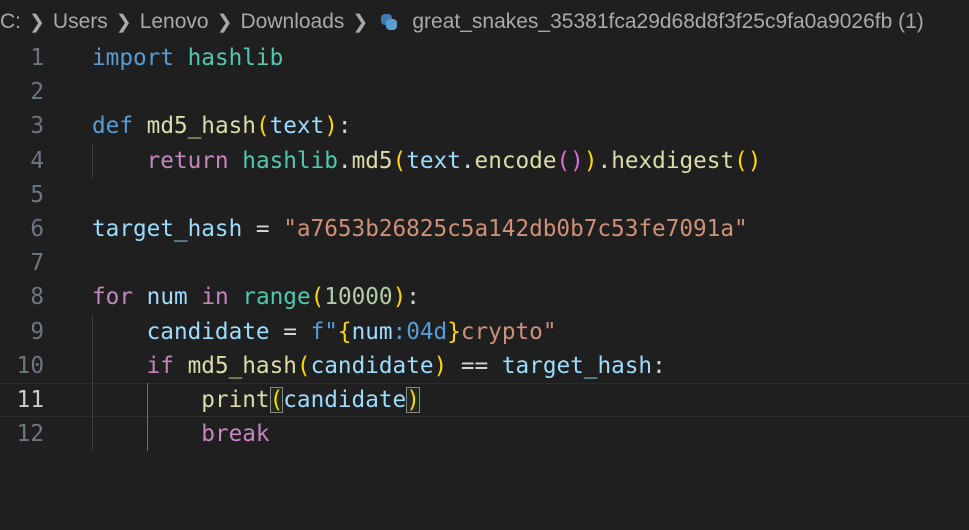 This screenshot has height=530, width=969. What do you see at coordinates (30, 399) in the screenshot?
I see `line-number: 11` at bounding box center [30, 399].